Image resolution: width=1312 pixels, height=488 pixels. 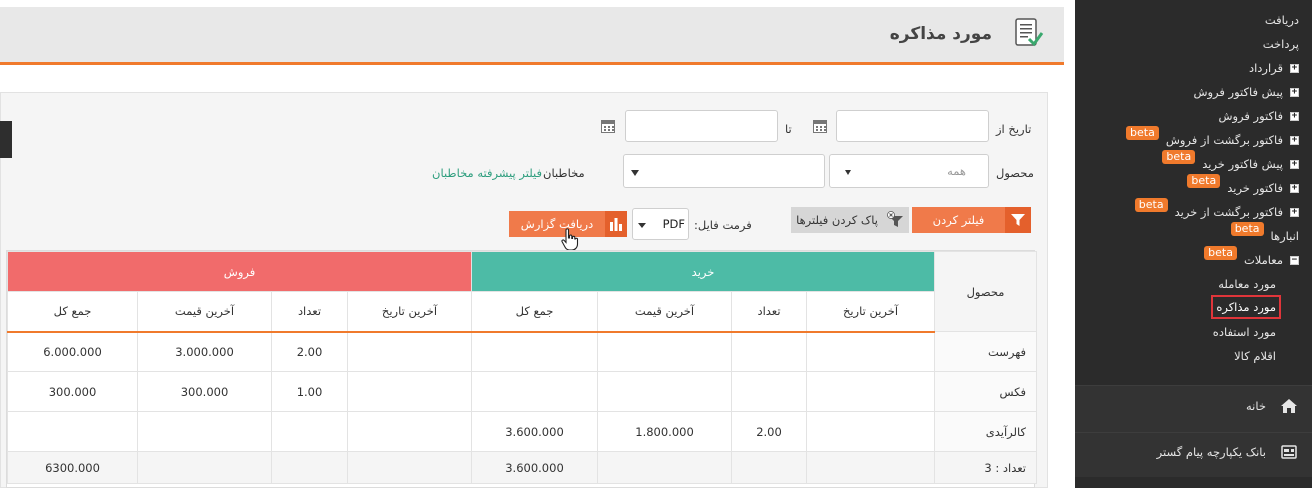 I want to click on sidebar-item-warehouses: انبارها beta, so click(x=1264, y=234).